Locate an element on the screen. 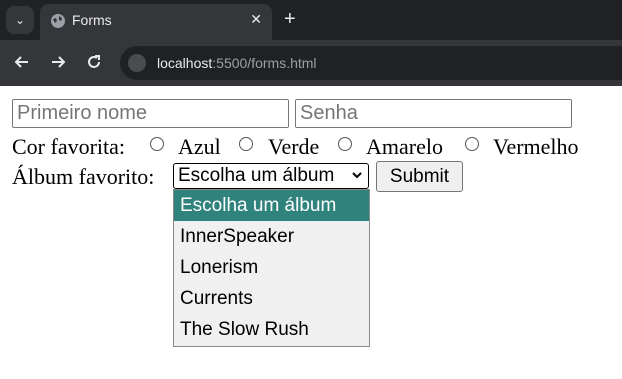  album-option: Escolha um álbum is located at coordinates (271, 205).